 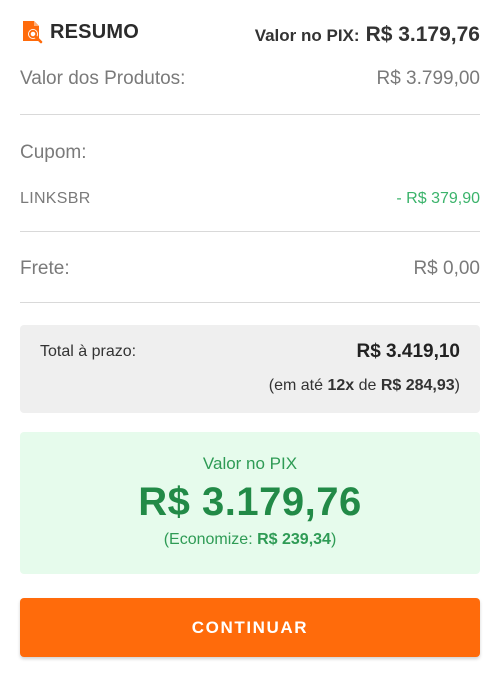 I want to click on installments-middle: de, so click(x=367, y=385).